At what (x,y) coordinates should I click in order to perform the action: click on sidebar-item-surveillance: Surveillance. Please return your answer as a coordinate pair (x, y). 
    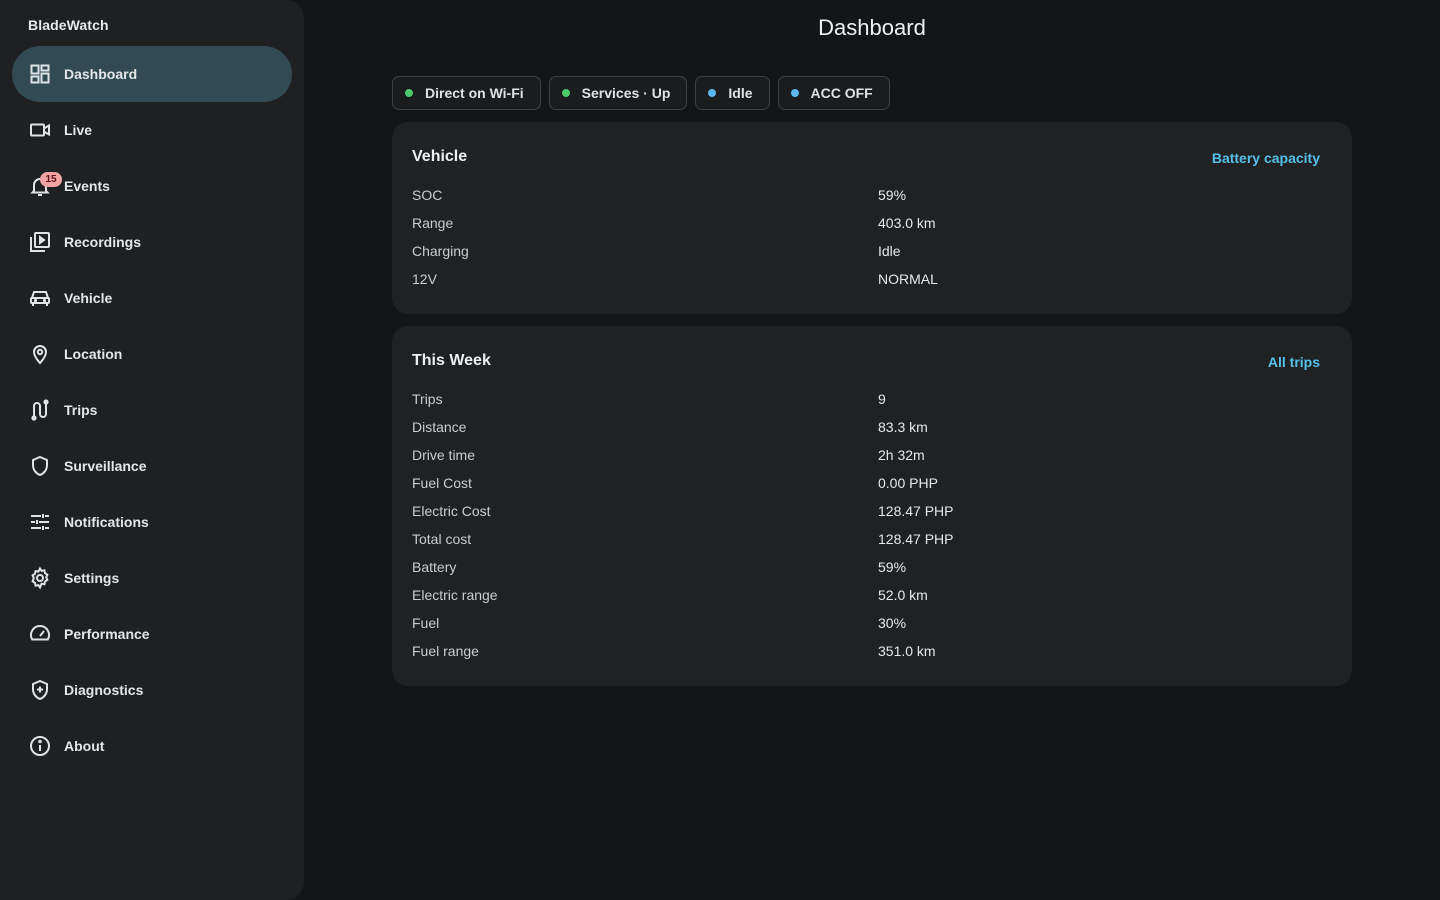
    Looking at the image, I should click on (152, 466).